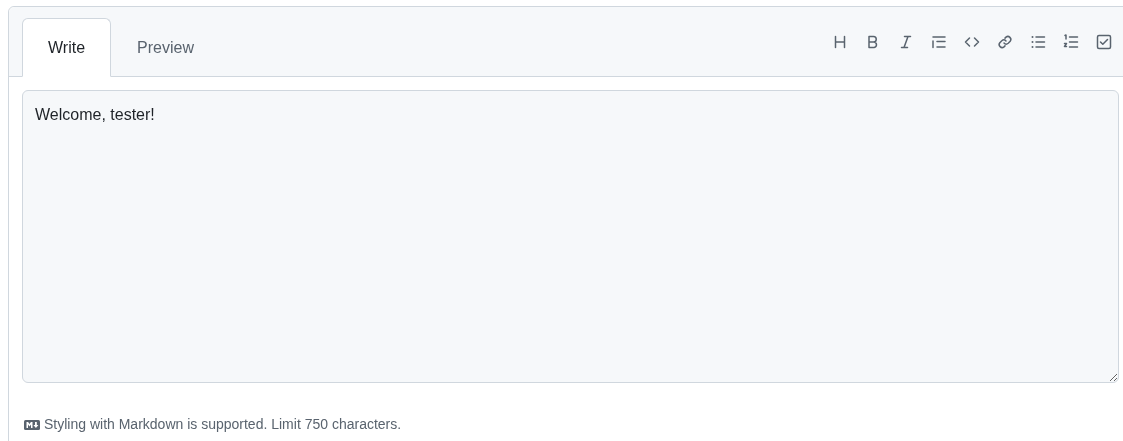 This screenshot has height=441, width=1123. Describe the element at coordinates (67, 47) in the screenshot. I see `tab: Write` at that location.